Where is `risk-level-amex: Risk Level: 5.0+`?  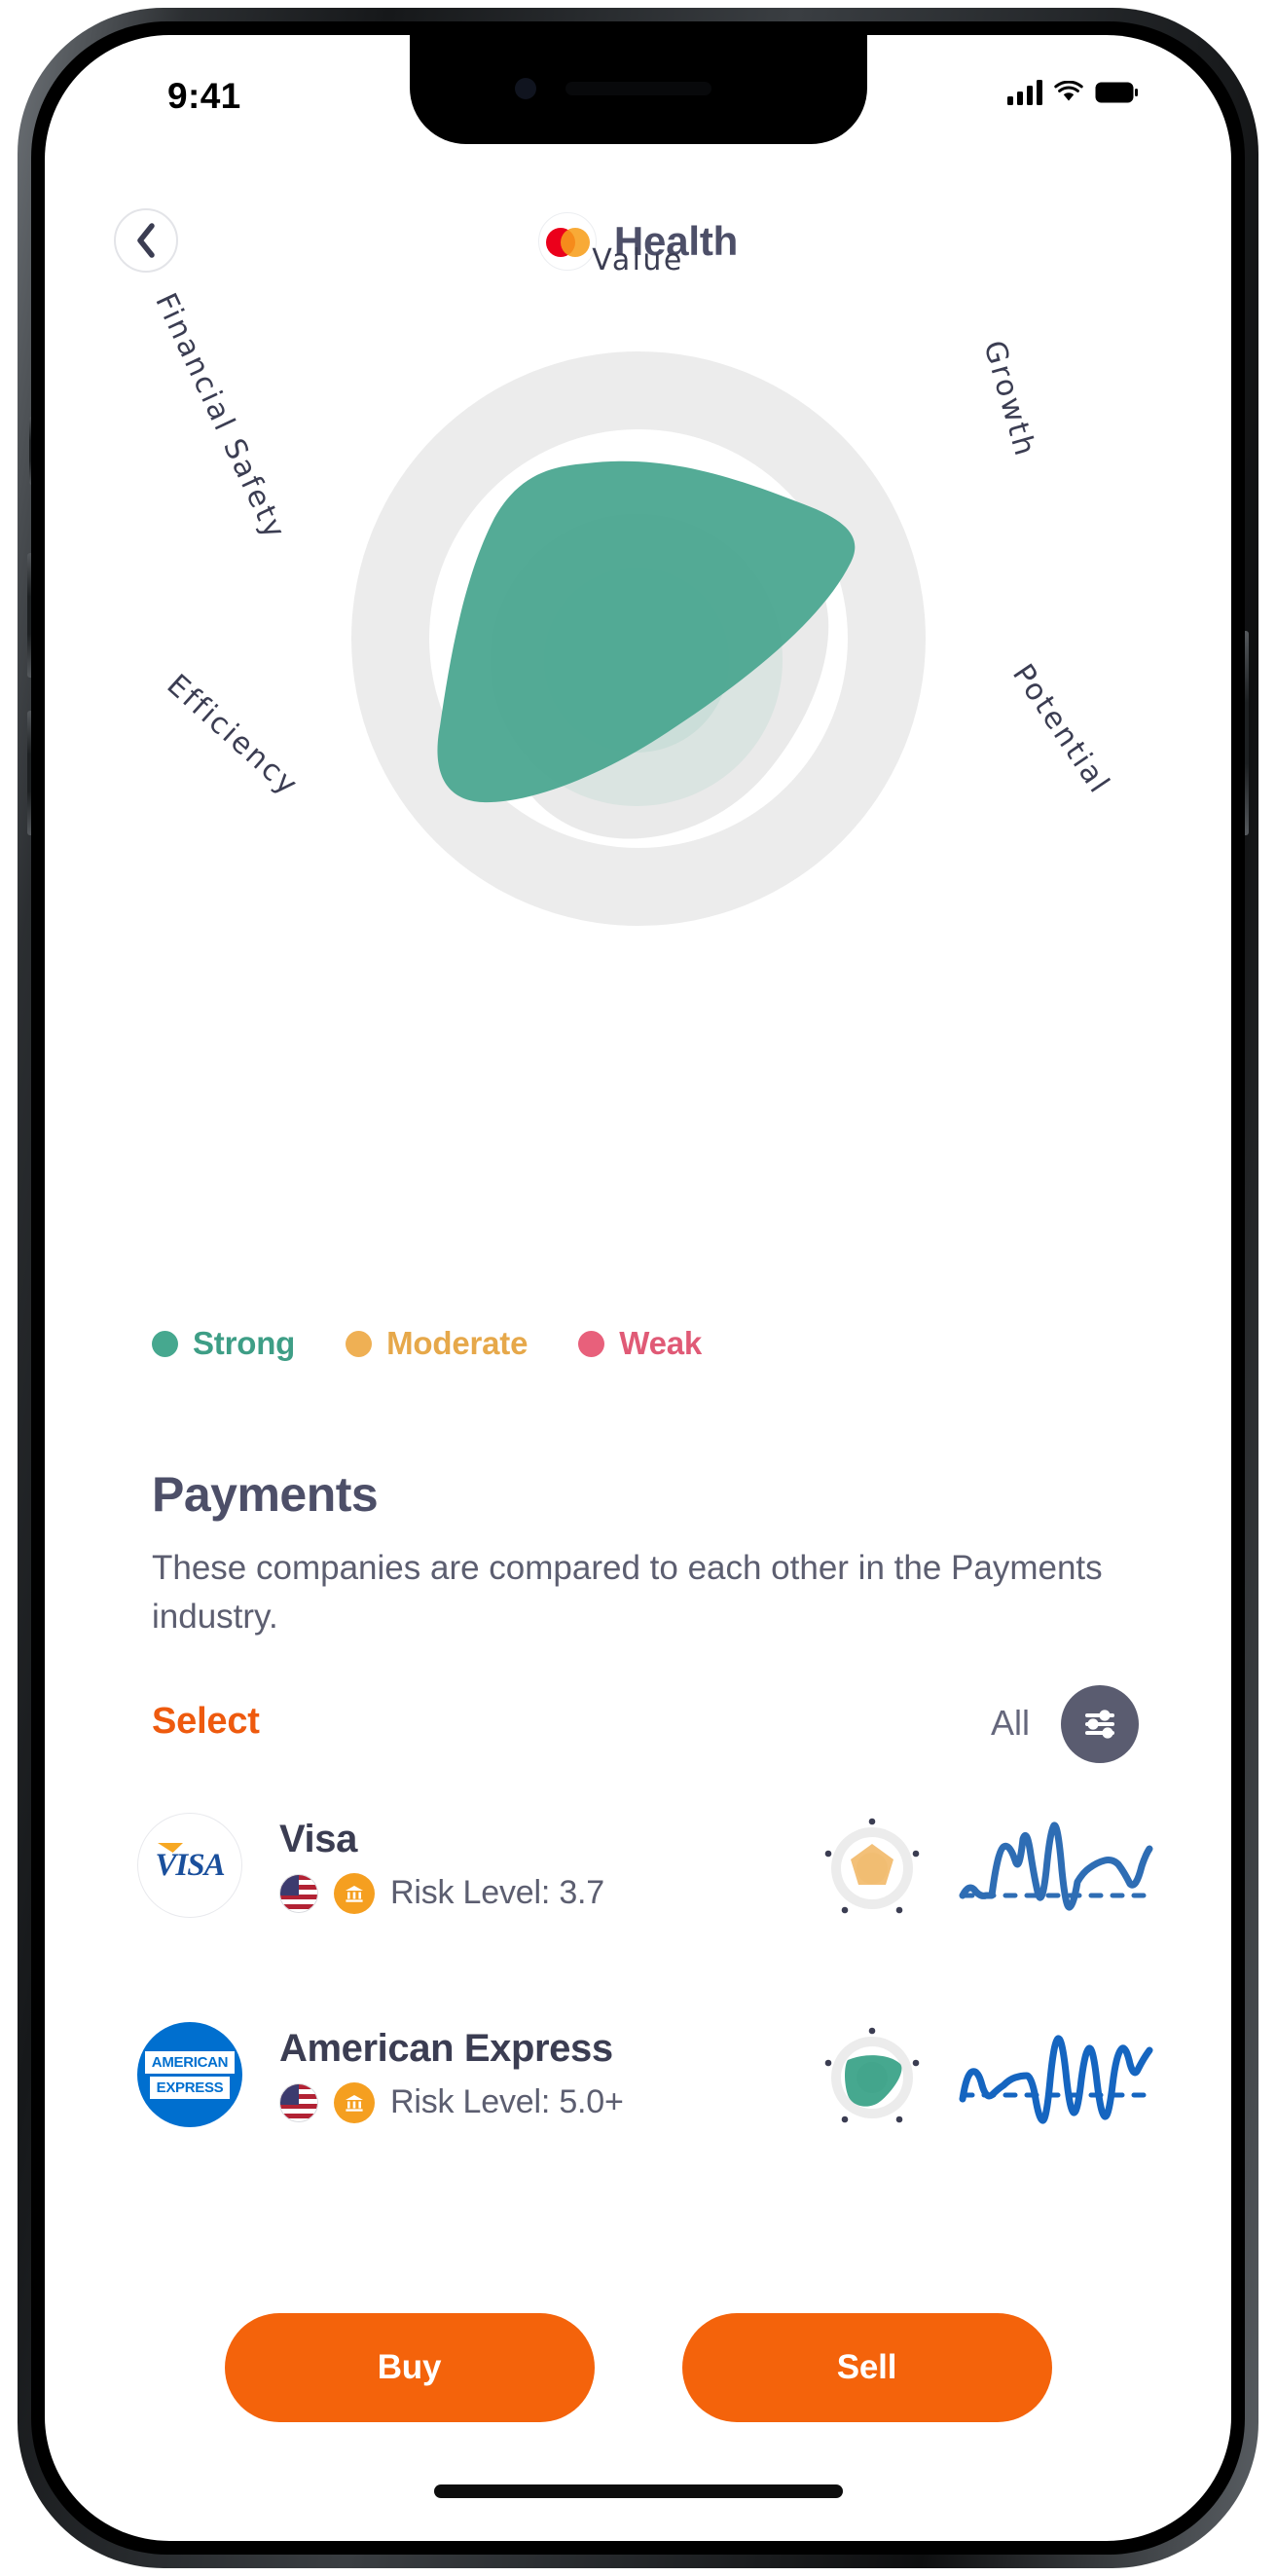 risk-level-amex: Risk Level: 5.0+ is located at coordinates (507, 2101).